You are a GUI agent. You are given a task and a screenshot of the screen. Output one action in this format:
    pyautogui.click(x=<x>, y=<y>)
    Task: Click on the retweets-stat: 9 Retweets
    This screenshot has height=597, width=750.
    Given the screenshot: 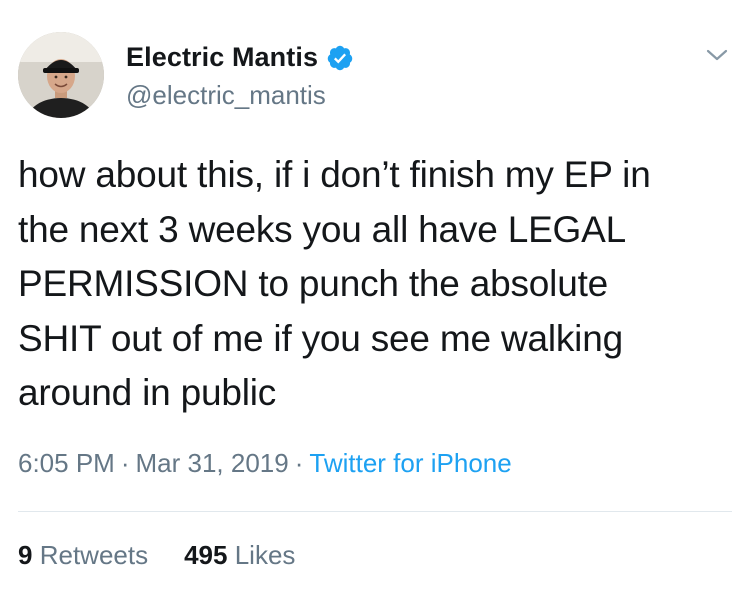 What is the action you would take?
    pyautogui.click(x=83, y=555)
    